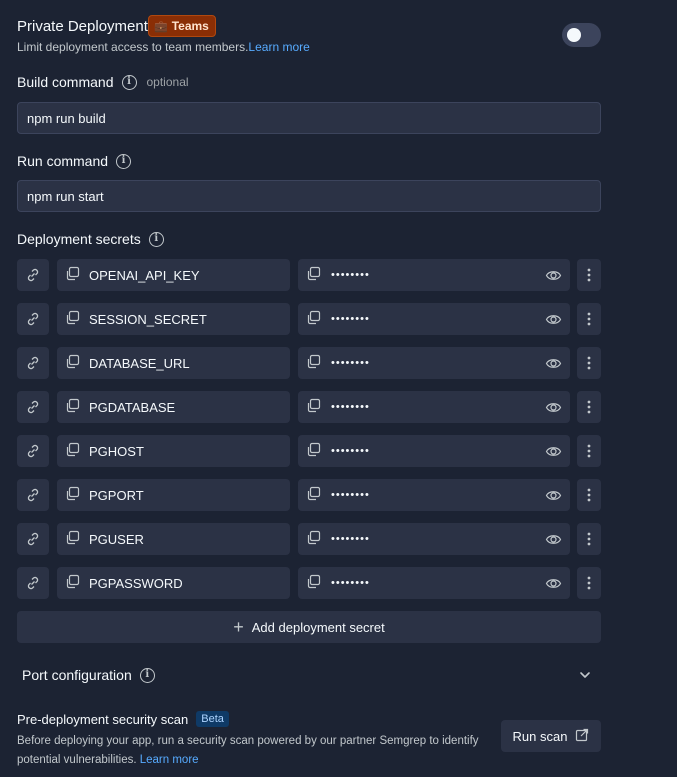 The image size is (677, 777). I want to click on toggle-knob, so click(574, 35).